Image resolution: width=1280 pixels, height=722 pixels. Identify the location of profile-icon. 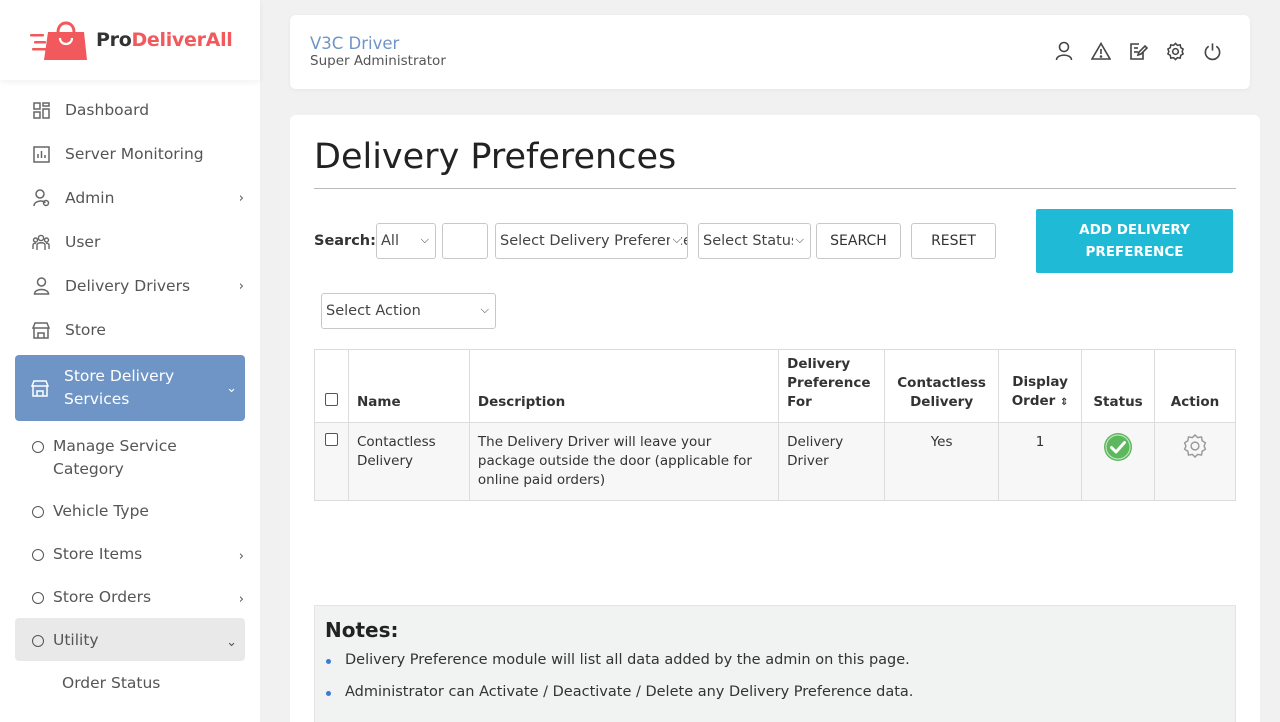
(1064, 51).